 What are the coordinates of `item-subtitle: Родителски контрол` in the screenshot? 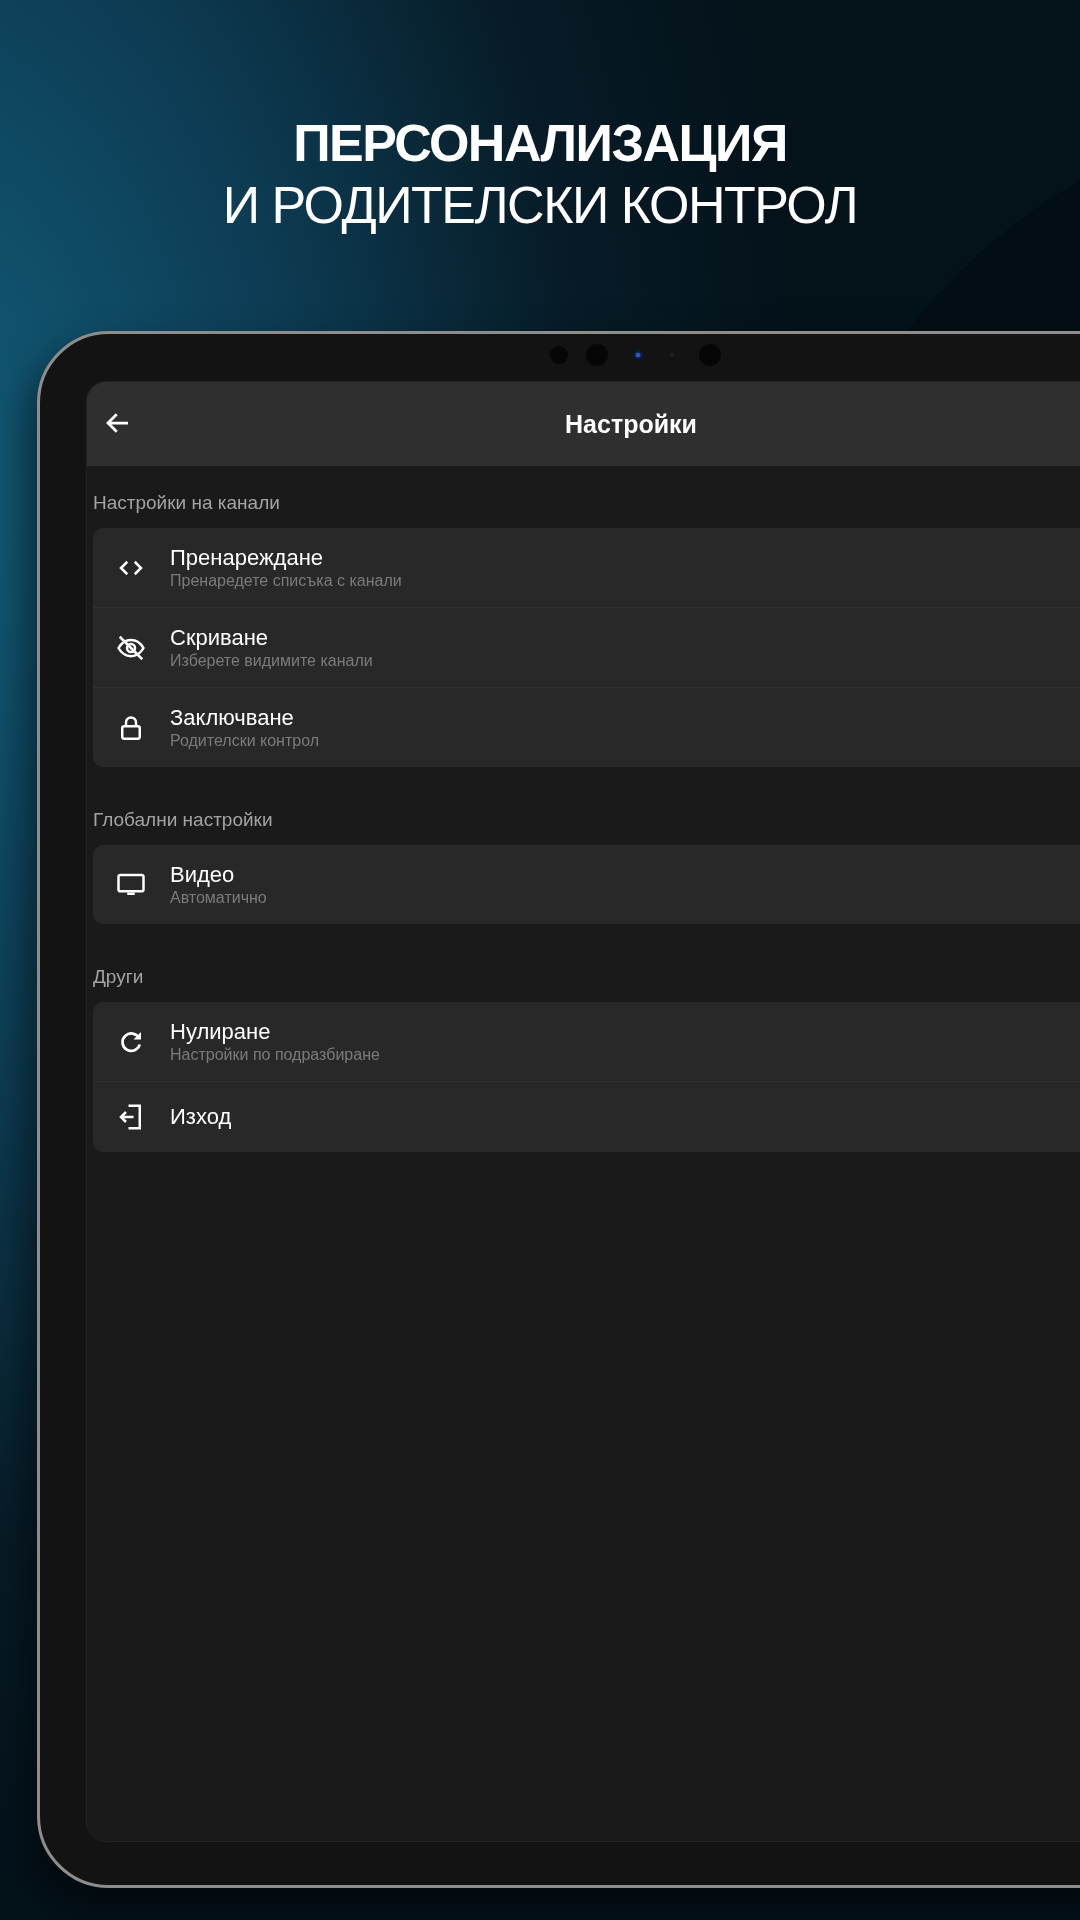 It's located at (245, 740).